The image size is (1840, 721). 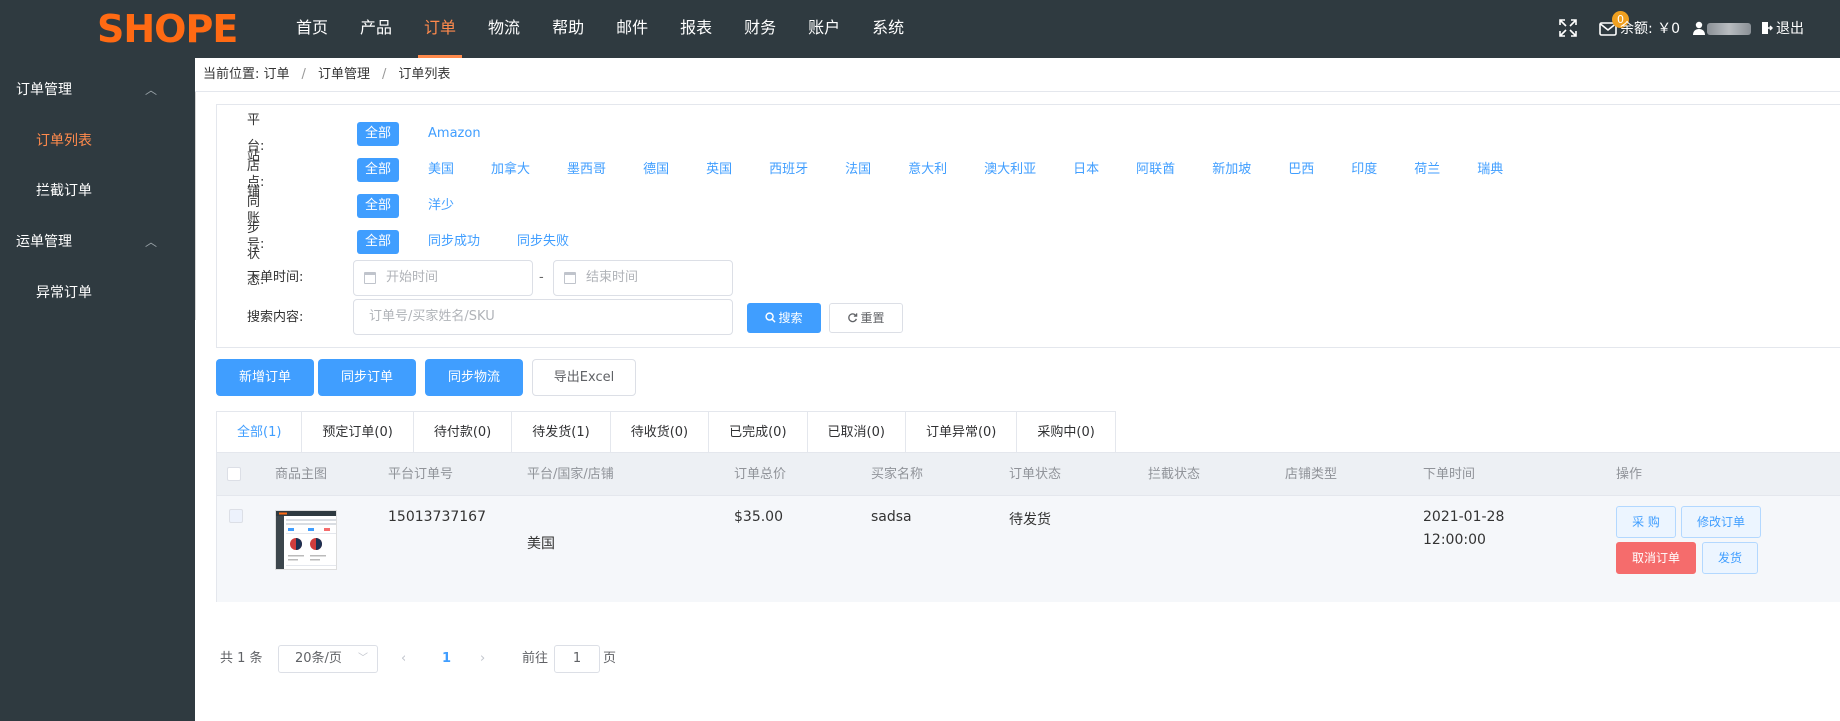 What do you see at coordinates (1427, 170) in the screenshot?
I see `site-option-nl: 荷兰` at bounding box center [1427, 170].